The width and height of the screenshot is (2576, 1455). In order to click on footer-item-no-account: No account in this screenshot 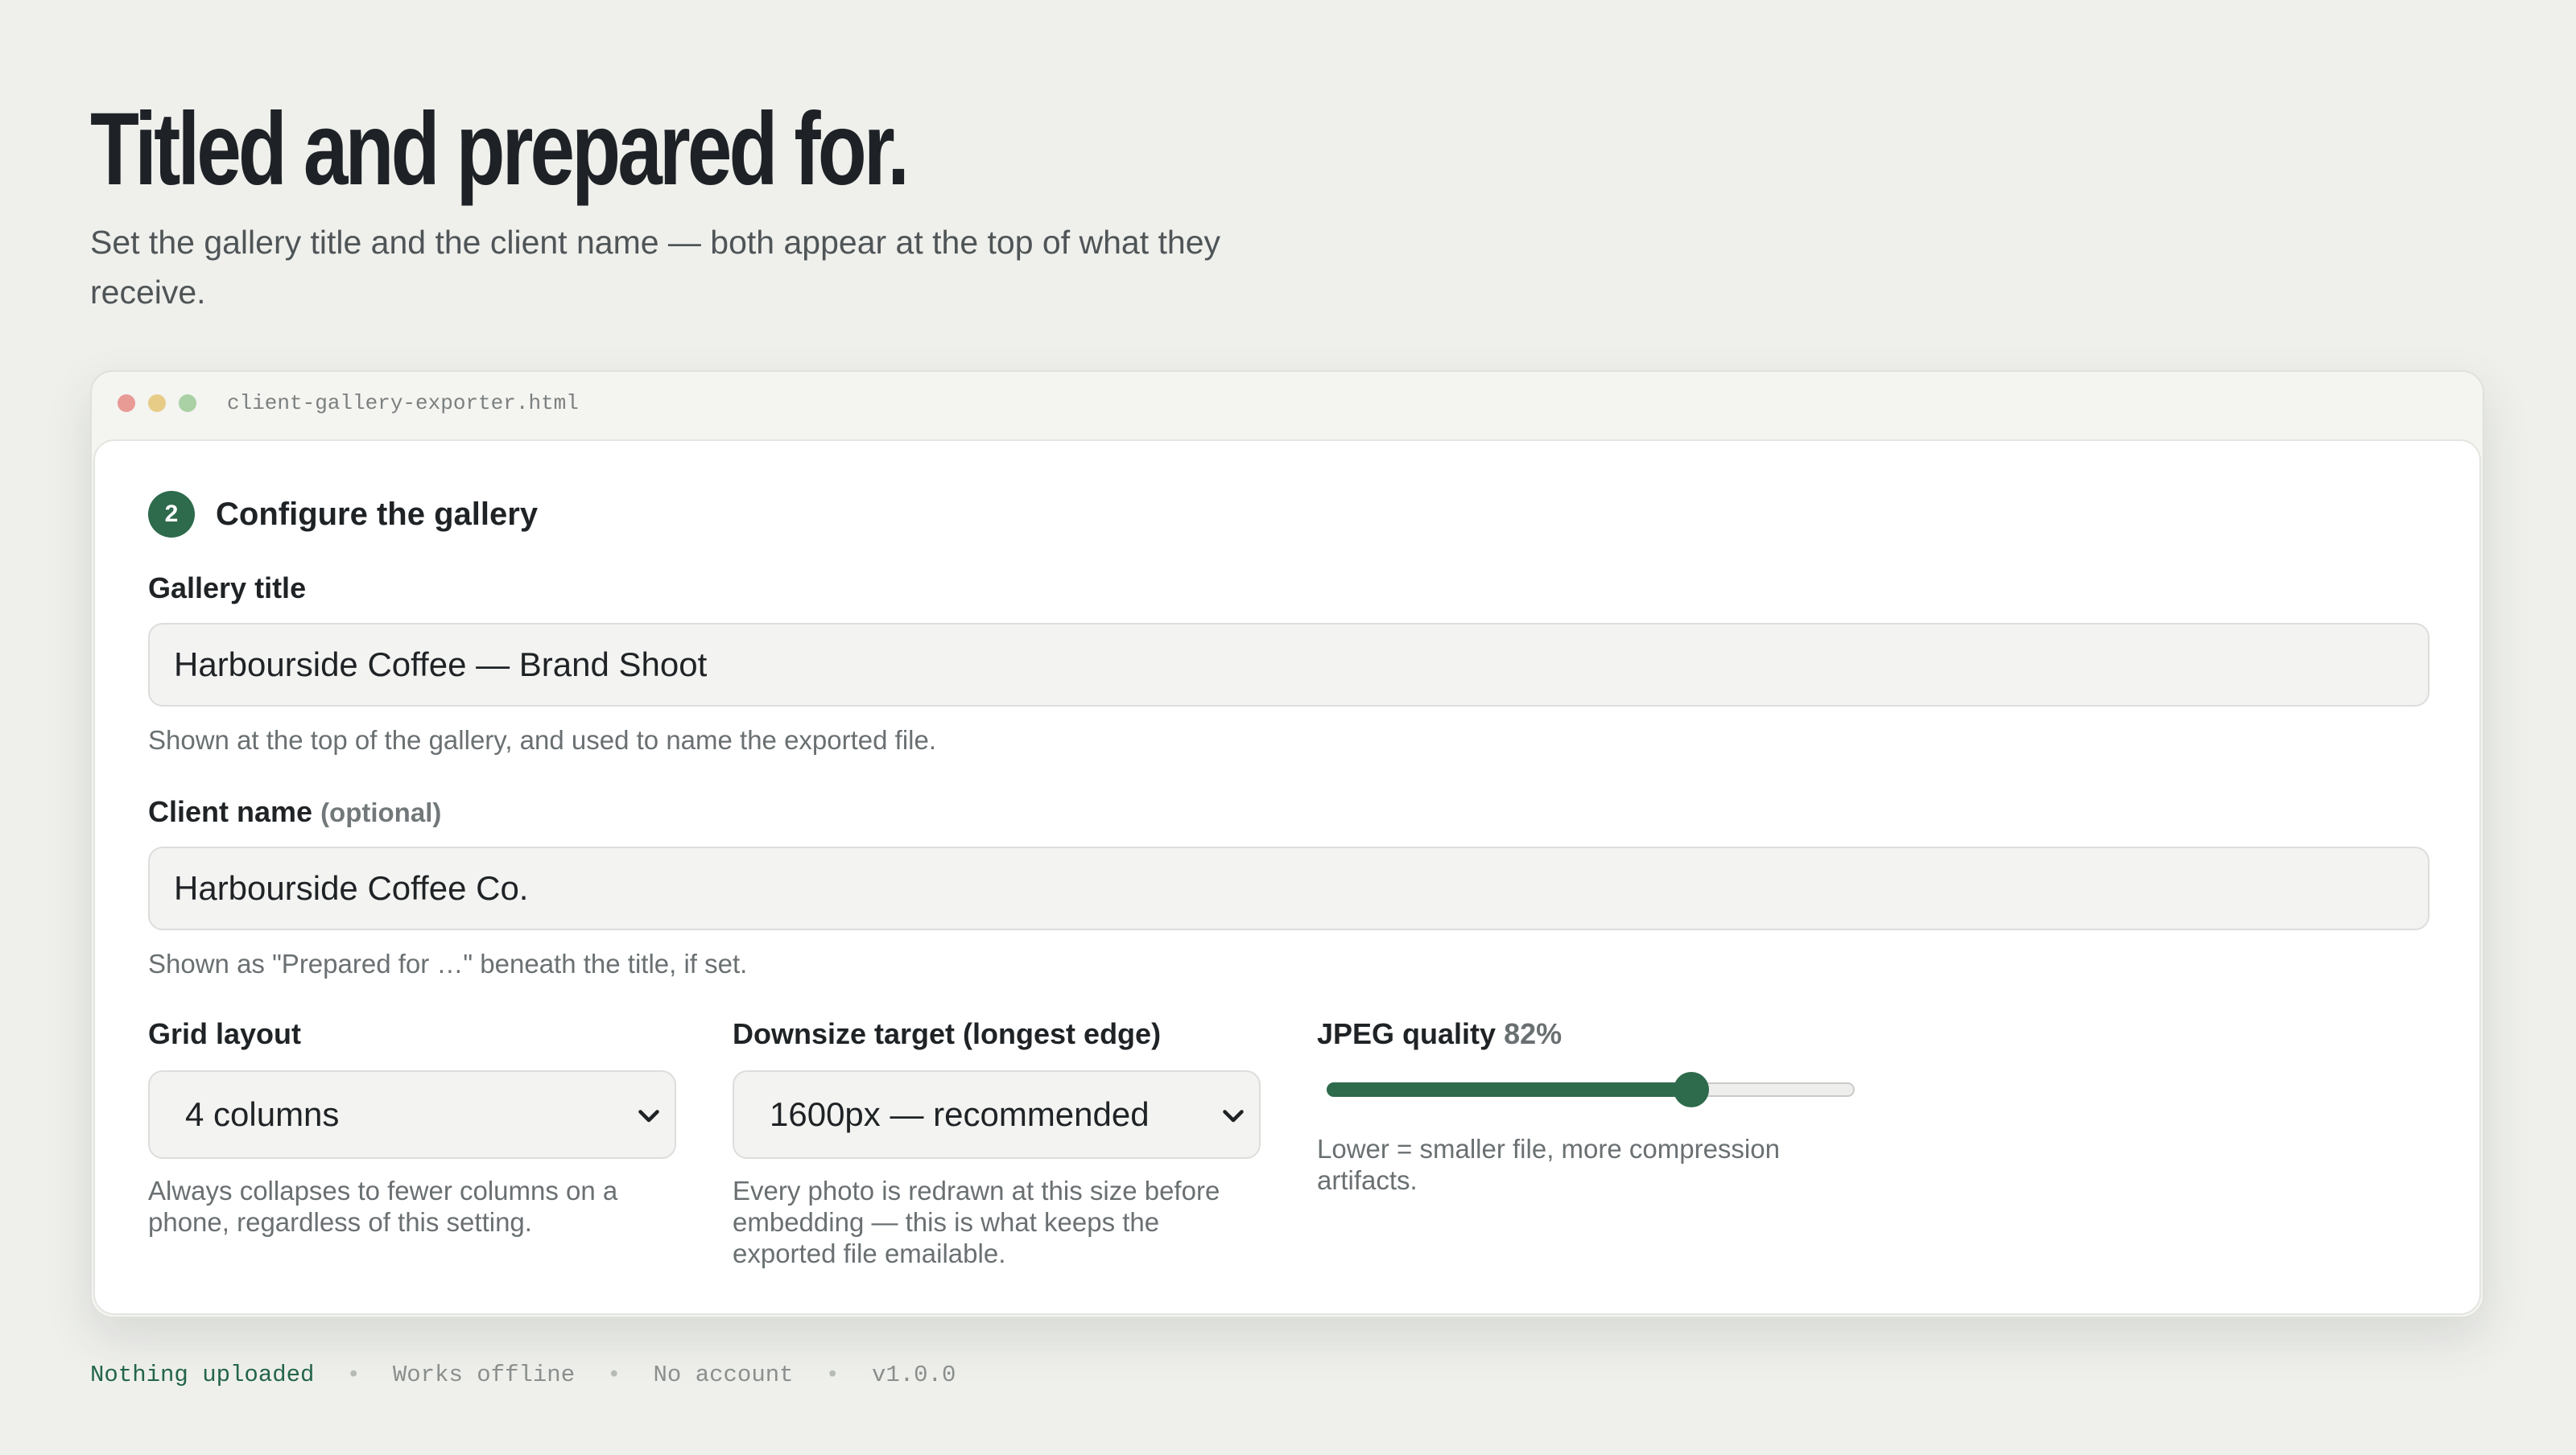, I will do `click(723, 1375)`.